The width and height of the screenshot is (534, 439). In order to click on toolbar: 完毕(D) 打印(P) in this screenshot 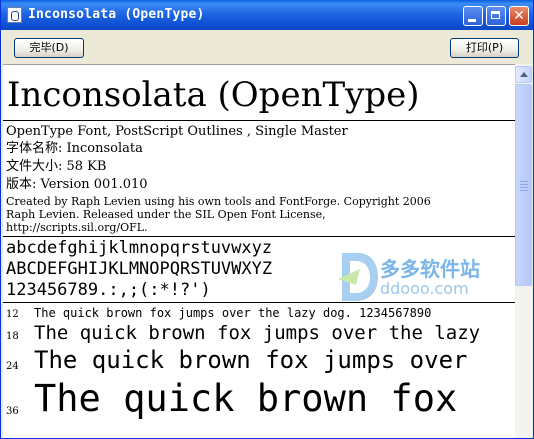, I will do `click(267, 47)`.